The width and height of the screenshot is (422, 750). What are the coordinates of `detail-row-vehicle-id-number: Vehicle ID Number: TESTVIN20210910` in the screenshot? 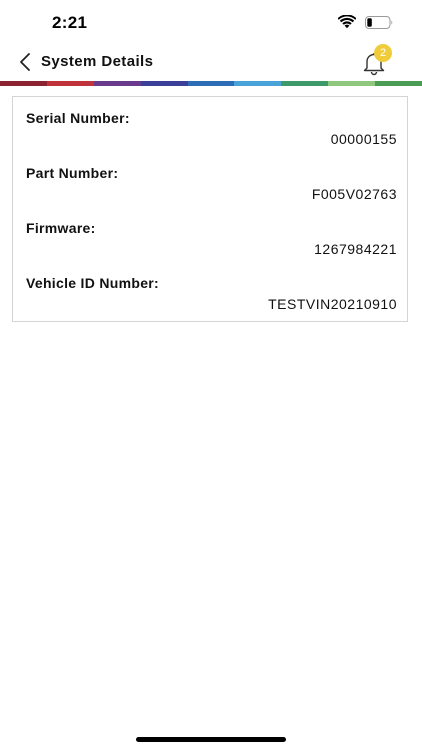 It's located at (211, 300).